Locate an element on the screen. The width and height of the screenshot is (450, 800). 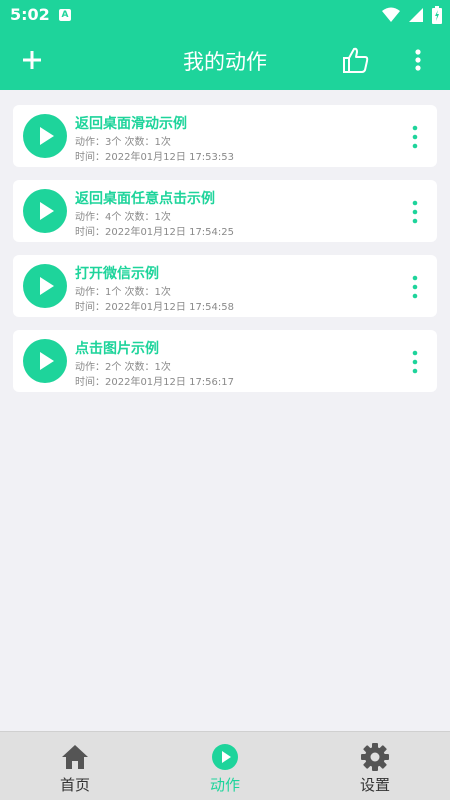
nav-label-actions: 动作 is located at coordinates (224, 785).